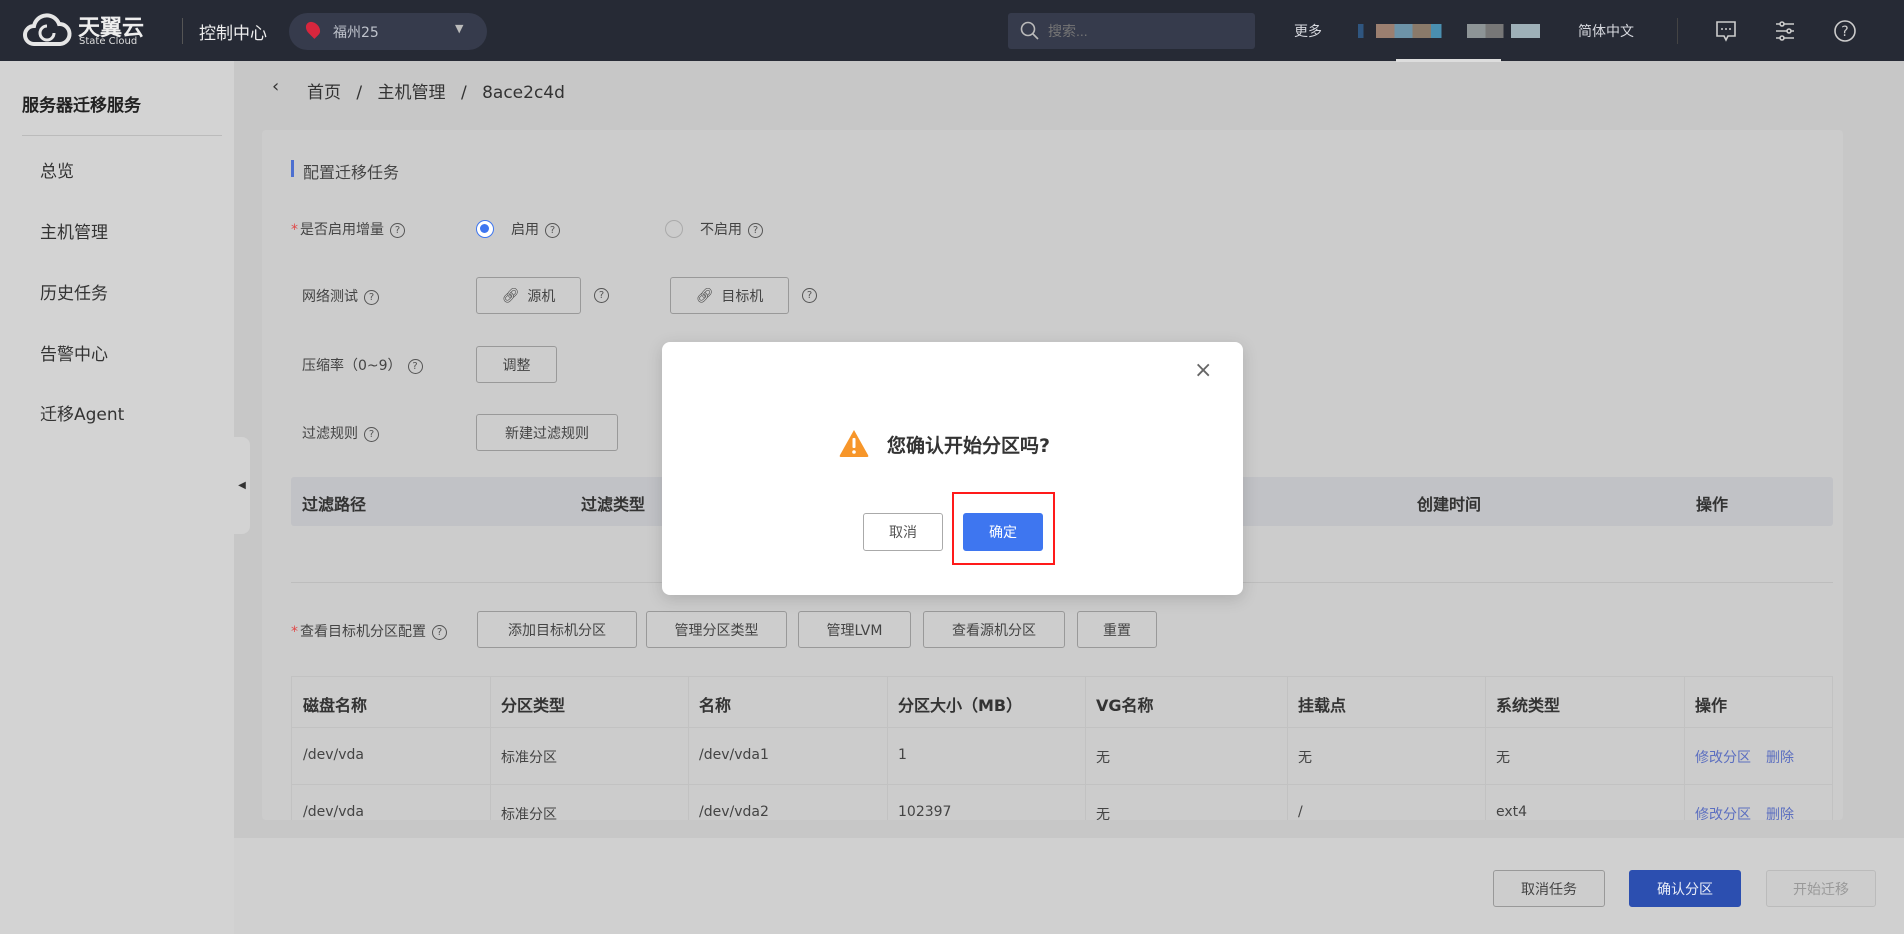 The width and height of the screenshot is (1904, 934). Describe the element at coordinates (1125, 705) in the screenshot. I see `column-header: VG名称` at that location.